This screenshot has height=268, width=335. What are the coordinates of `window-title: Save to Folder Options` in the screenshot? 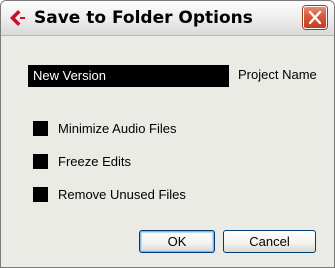 It's located at (143, 18).